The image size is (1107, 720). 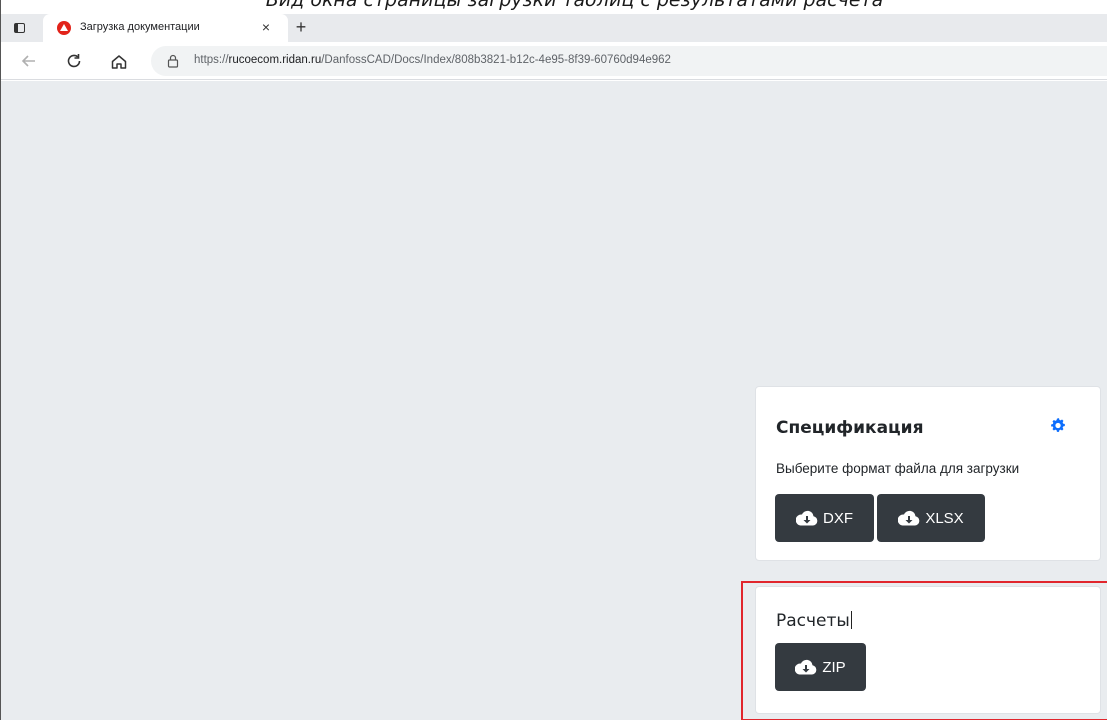 I want to click on new-tab-button: +, so click(x=301, y=27).